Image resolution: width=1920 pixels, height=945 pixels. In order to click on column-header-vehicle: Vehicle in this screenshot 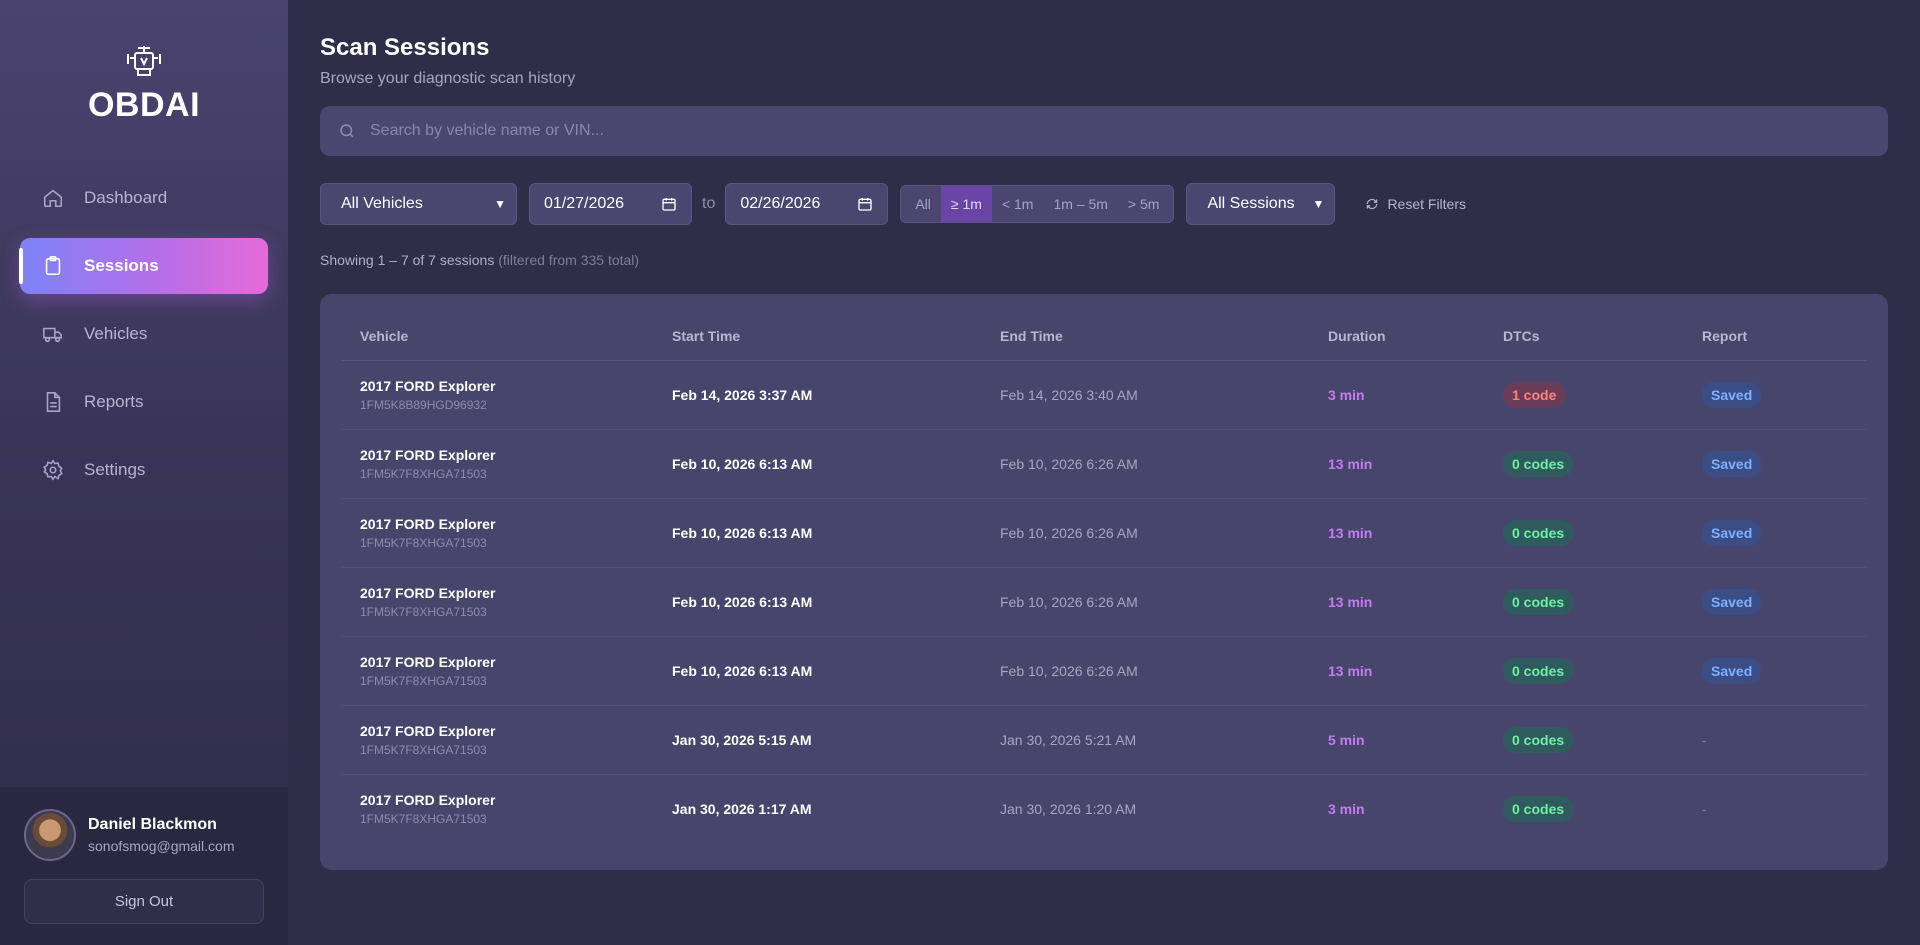, I will do `click(498, 336)`.